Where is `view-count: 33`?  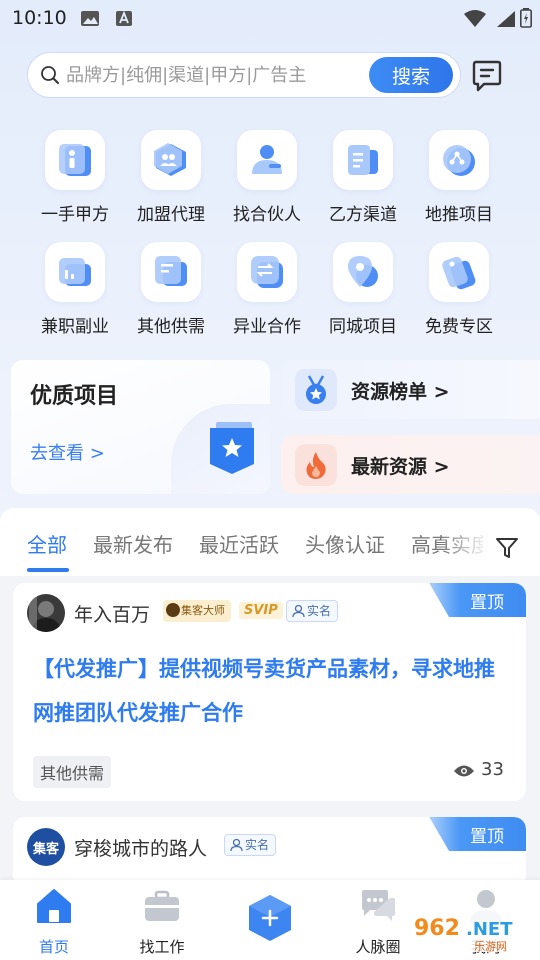
view-count: 33 is located at coordinates (492, 769).